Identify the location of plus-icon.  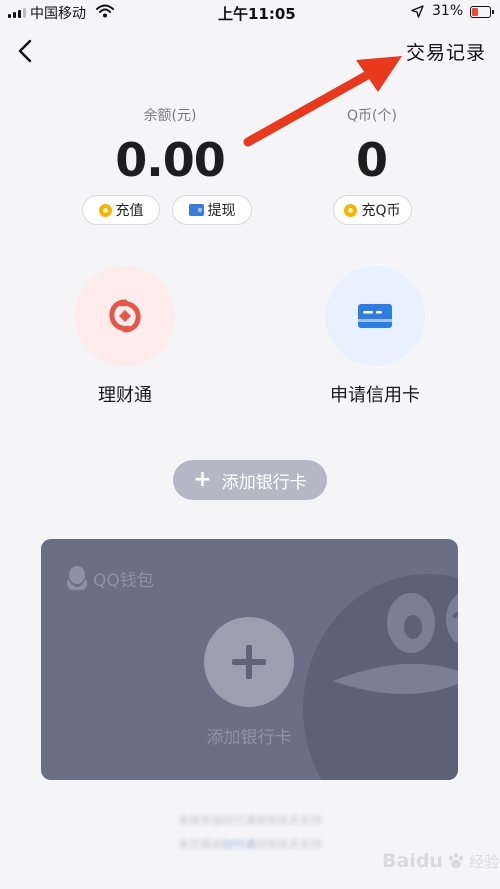
(249, 662).